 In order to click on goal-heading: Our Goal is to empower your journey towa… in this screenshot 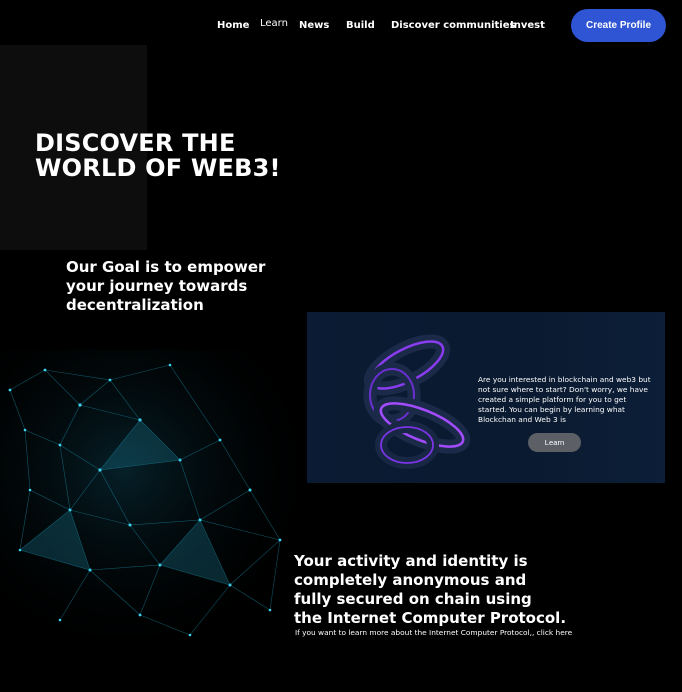, I will do `click(181, 286)`.